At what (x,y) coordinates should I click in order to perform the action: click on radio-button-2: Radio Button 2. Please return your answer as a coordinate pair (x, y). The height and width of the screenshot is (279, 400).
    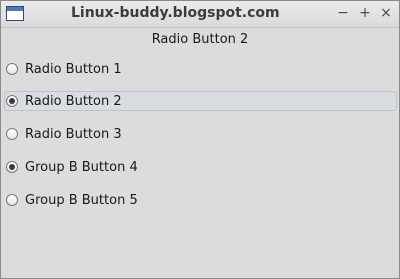
    Looking at the image, I should click on (200, 101).